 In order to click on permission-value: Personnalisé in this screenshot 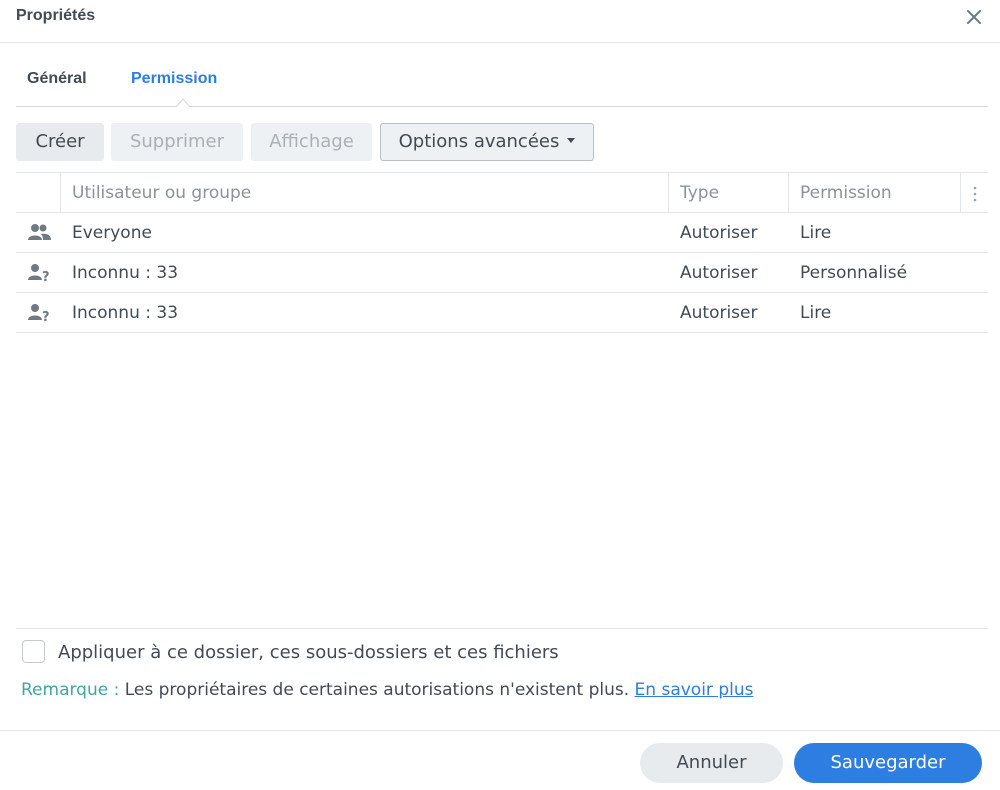, I will do `click(854, 273)`.